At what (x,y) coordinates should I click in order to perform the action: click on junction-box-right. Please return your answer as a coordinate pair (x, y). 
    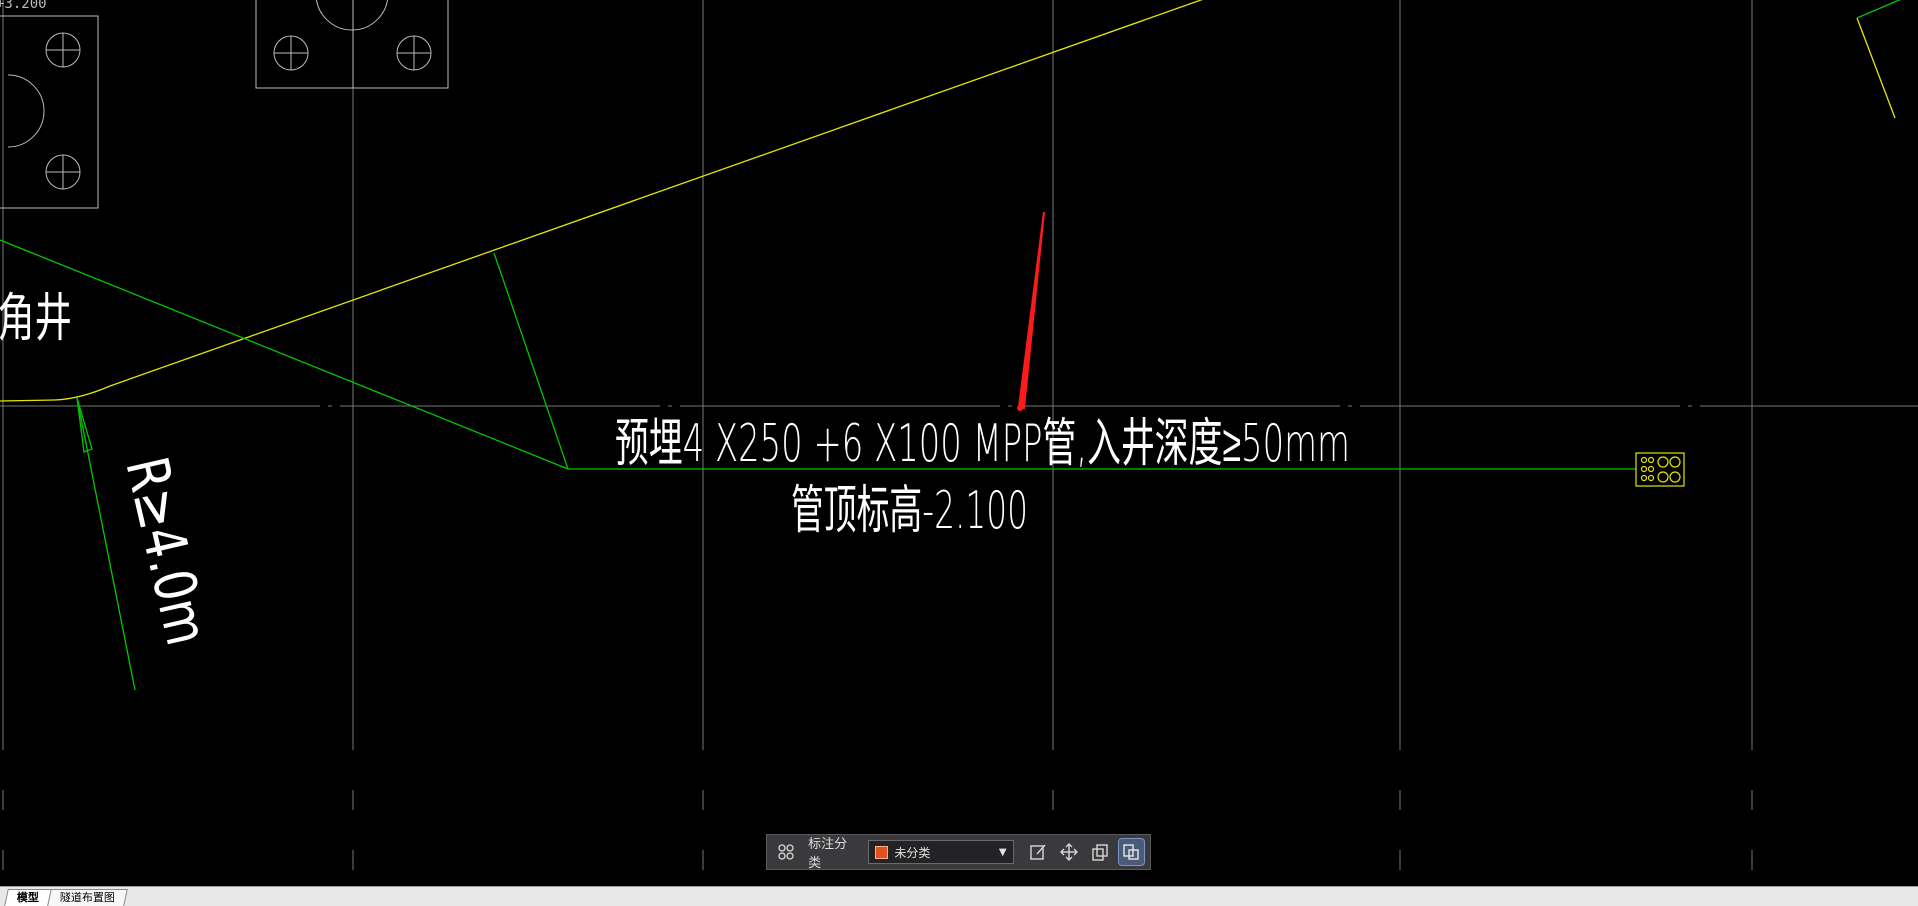
    Looking at the image, I should click on (1660, 469).